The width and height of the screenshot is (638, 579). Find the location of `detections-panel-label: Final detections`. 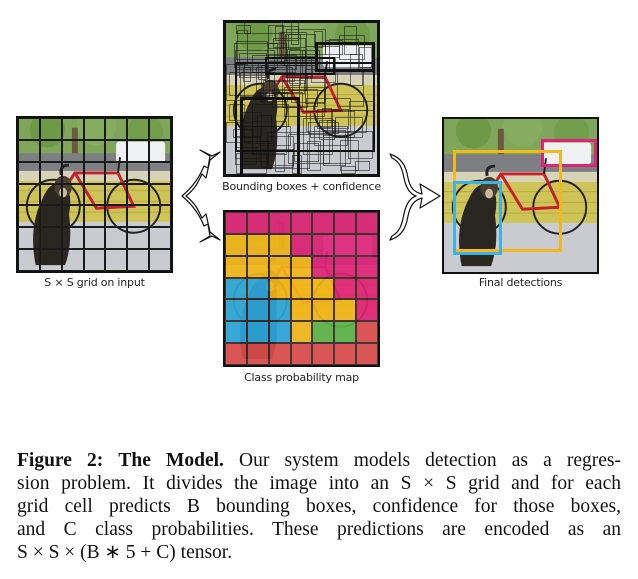

detections-panel-label: Final detections is located at coordinates (520, 282).